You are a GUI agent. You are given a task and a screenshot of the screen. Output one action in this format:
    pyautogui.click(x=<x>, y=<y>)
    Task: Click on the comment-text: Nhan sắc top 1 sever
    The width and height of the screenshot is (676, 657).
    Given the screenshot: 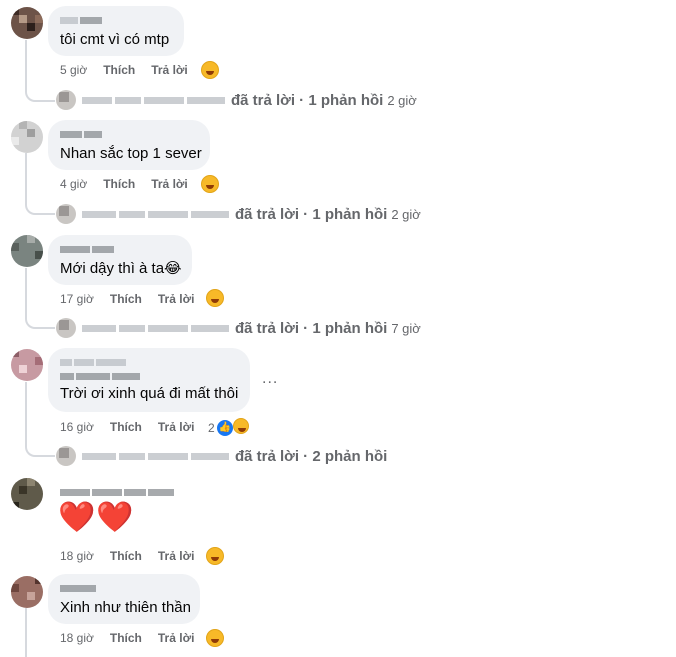 What is the action you would take?
    pyautogui.click(x=131, y=153)
    